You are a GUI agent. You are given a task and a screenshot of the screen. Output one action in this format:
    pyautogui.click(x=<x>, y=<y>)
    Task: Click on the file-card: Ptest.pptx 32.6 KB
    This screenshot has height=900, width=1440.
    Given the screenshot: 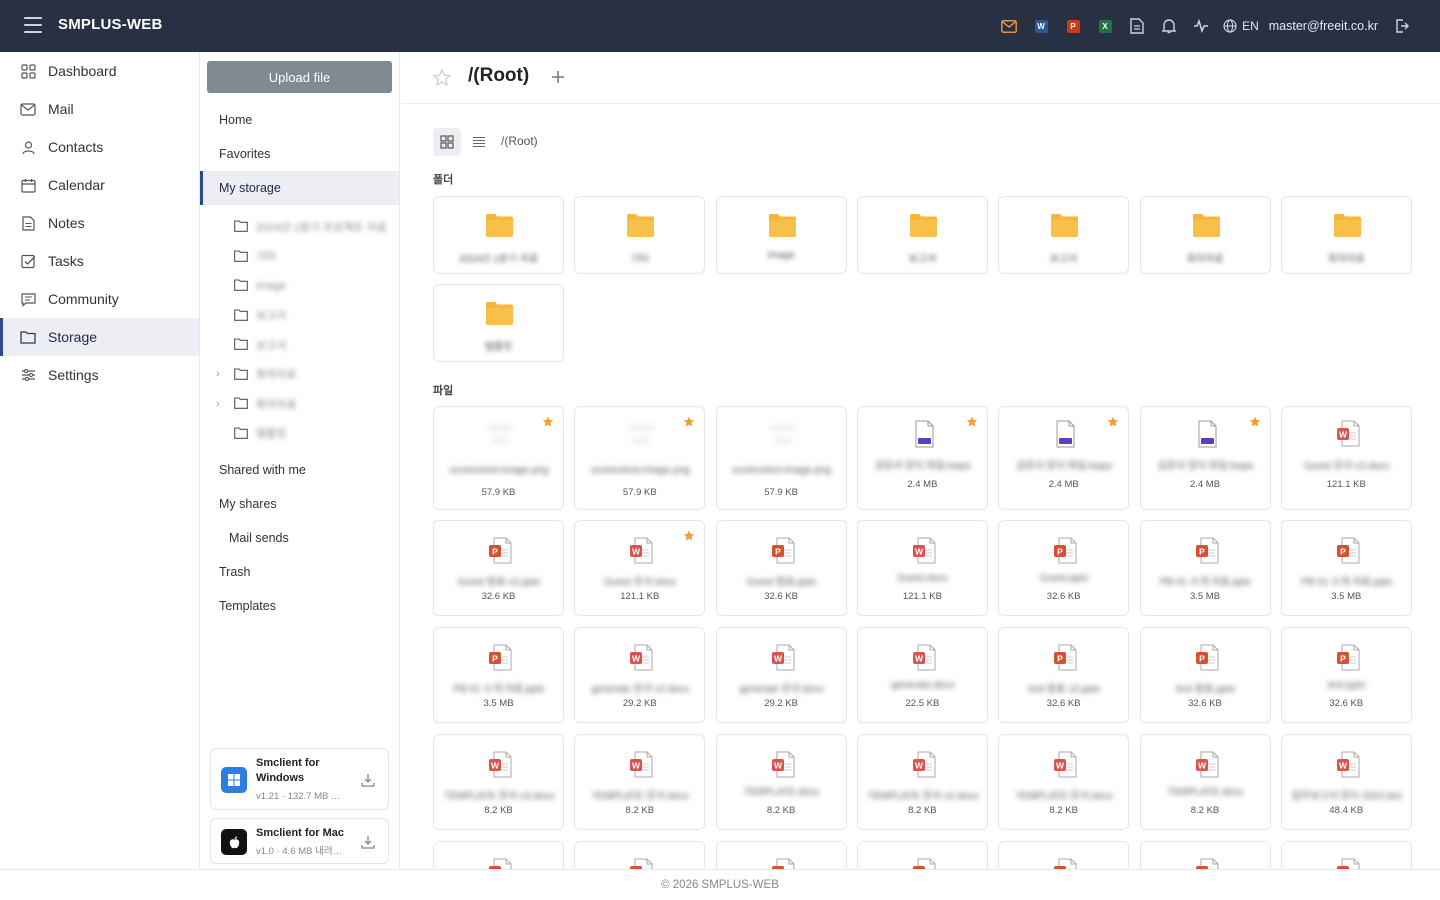 What is the action you would take?
    pyautogui.click(x=1346, y=675)
    